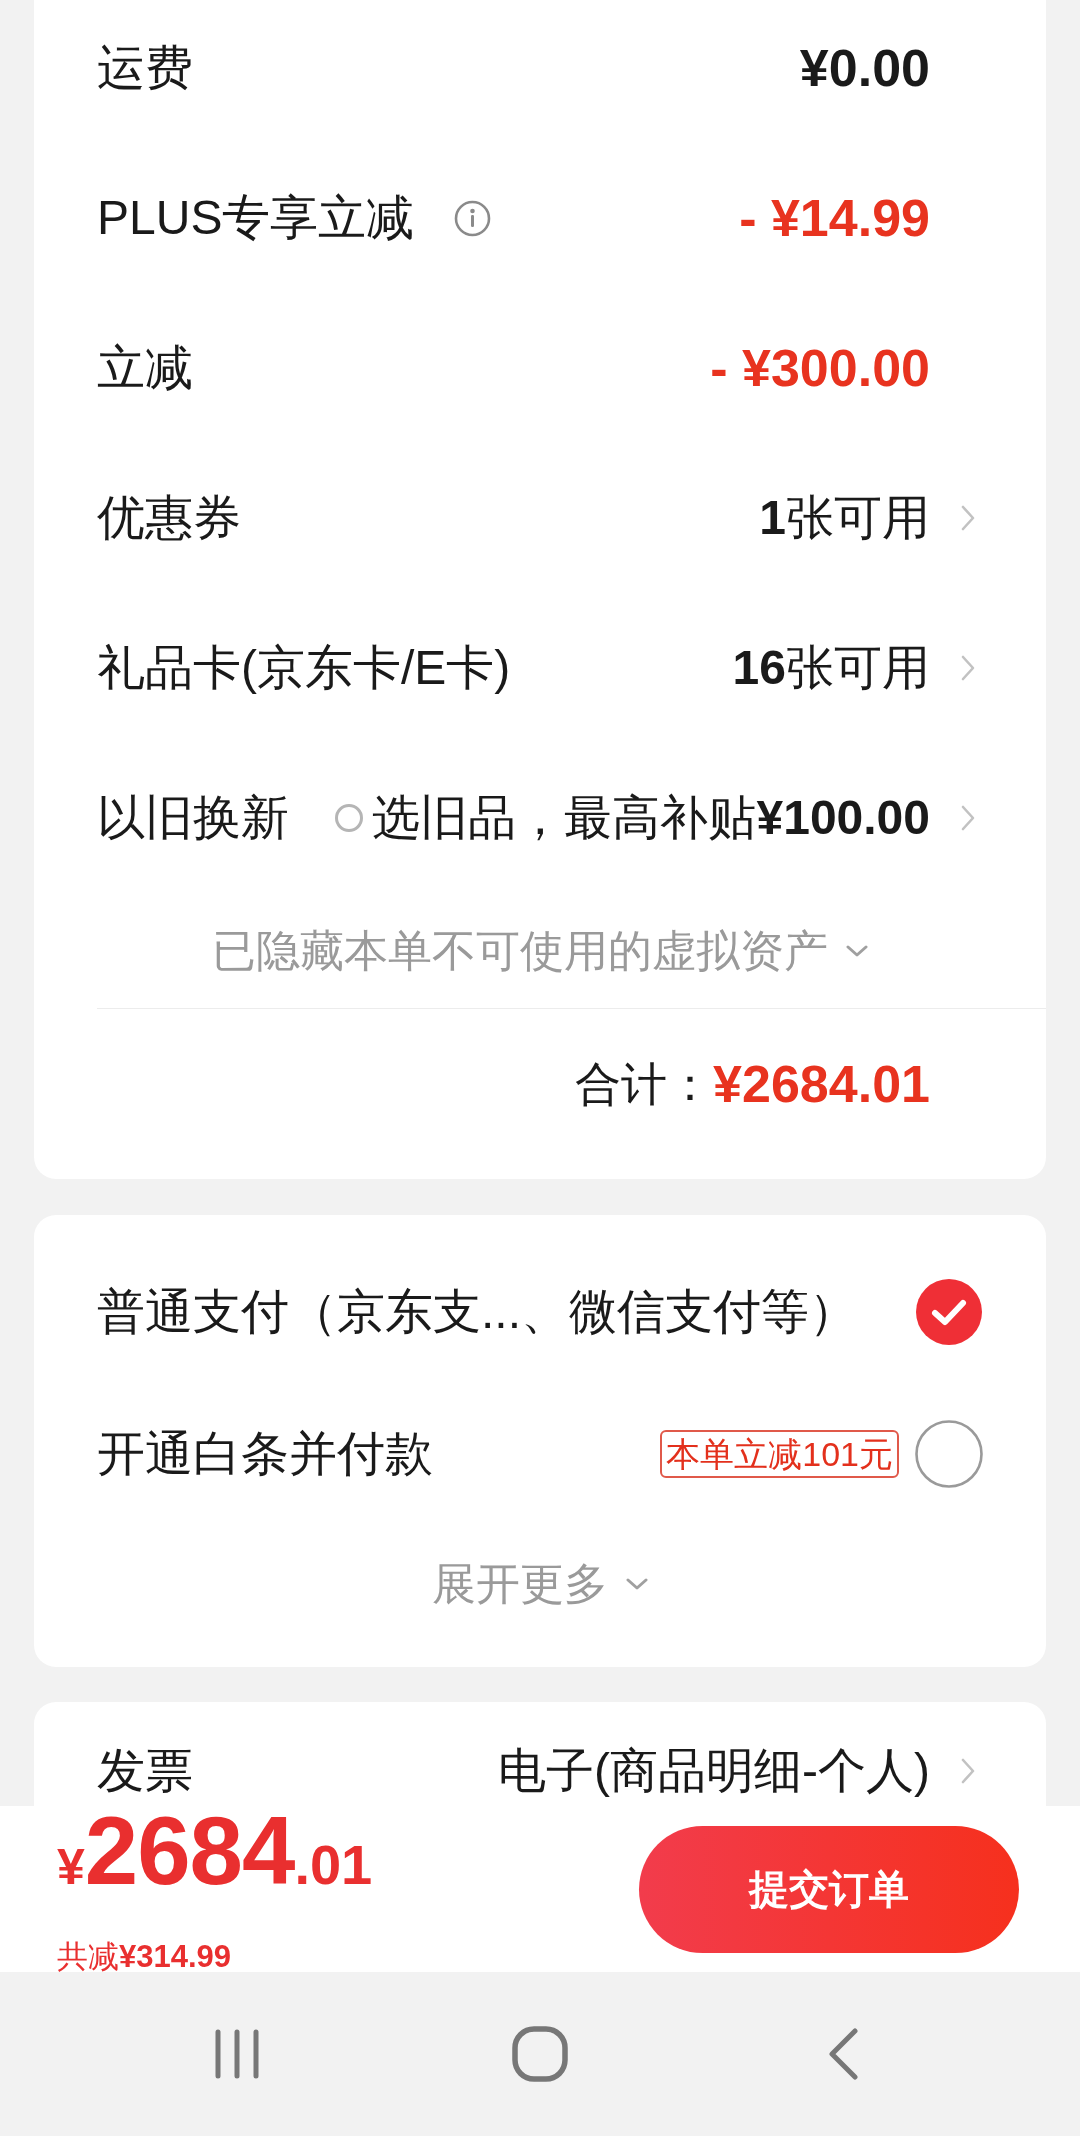  What do you see at coordinates (304, 668) in the screenshot?
I see `summary-label: 礼品卡(京东卡/E卡)` at bounding box center [304, 668].